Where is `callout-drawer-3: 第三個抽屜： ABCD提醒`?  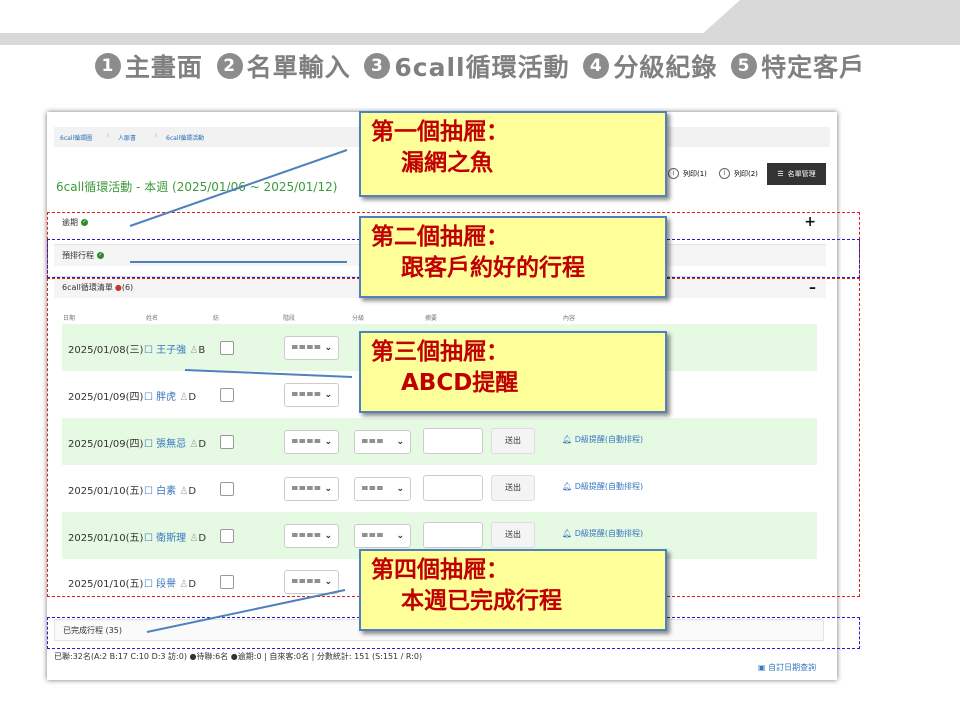 callout-drawer-3: 第三個抽屜： ABCD提醒 is located at coordinates (513, 372).